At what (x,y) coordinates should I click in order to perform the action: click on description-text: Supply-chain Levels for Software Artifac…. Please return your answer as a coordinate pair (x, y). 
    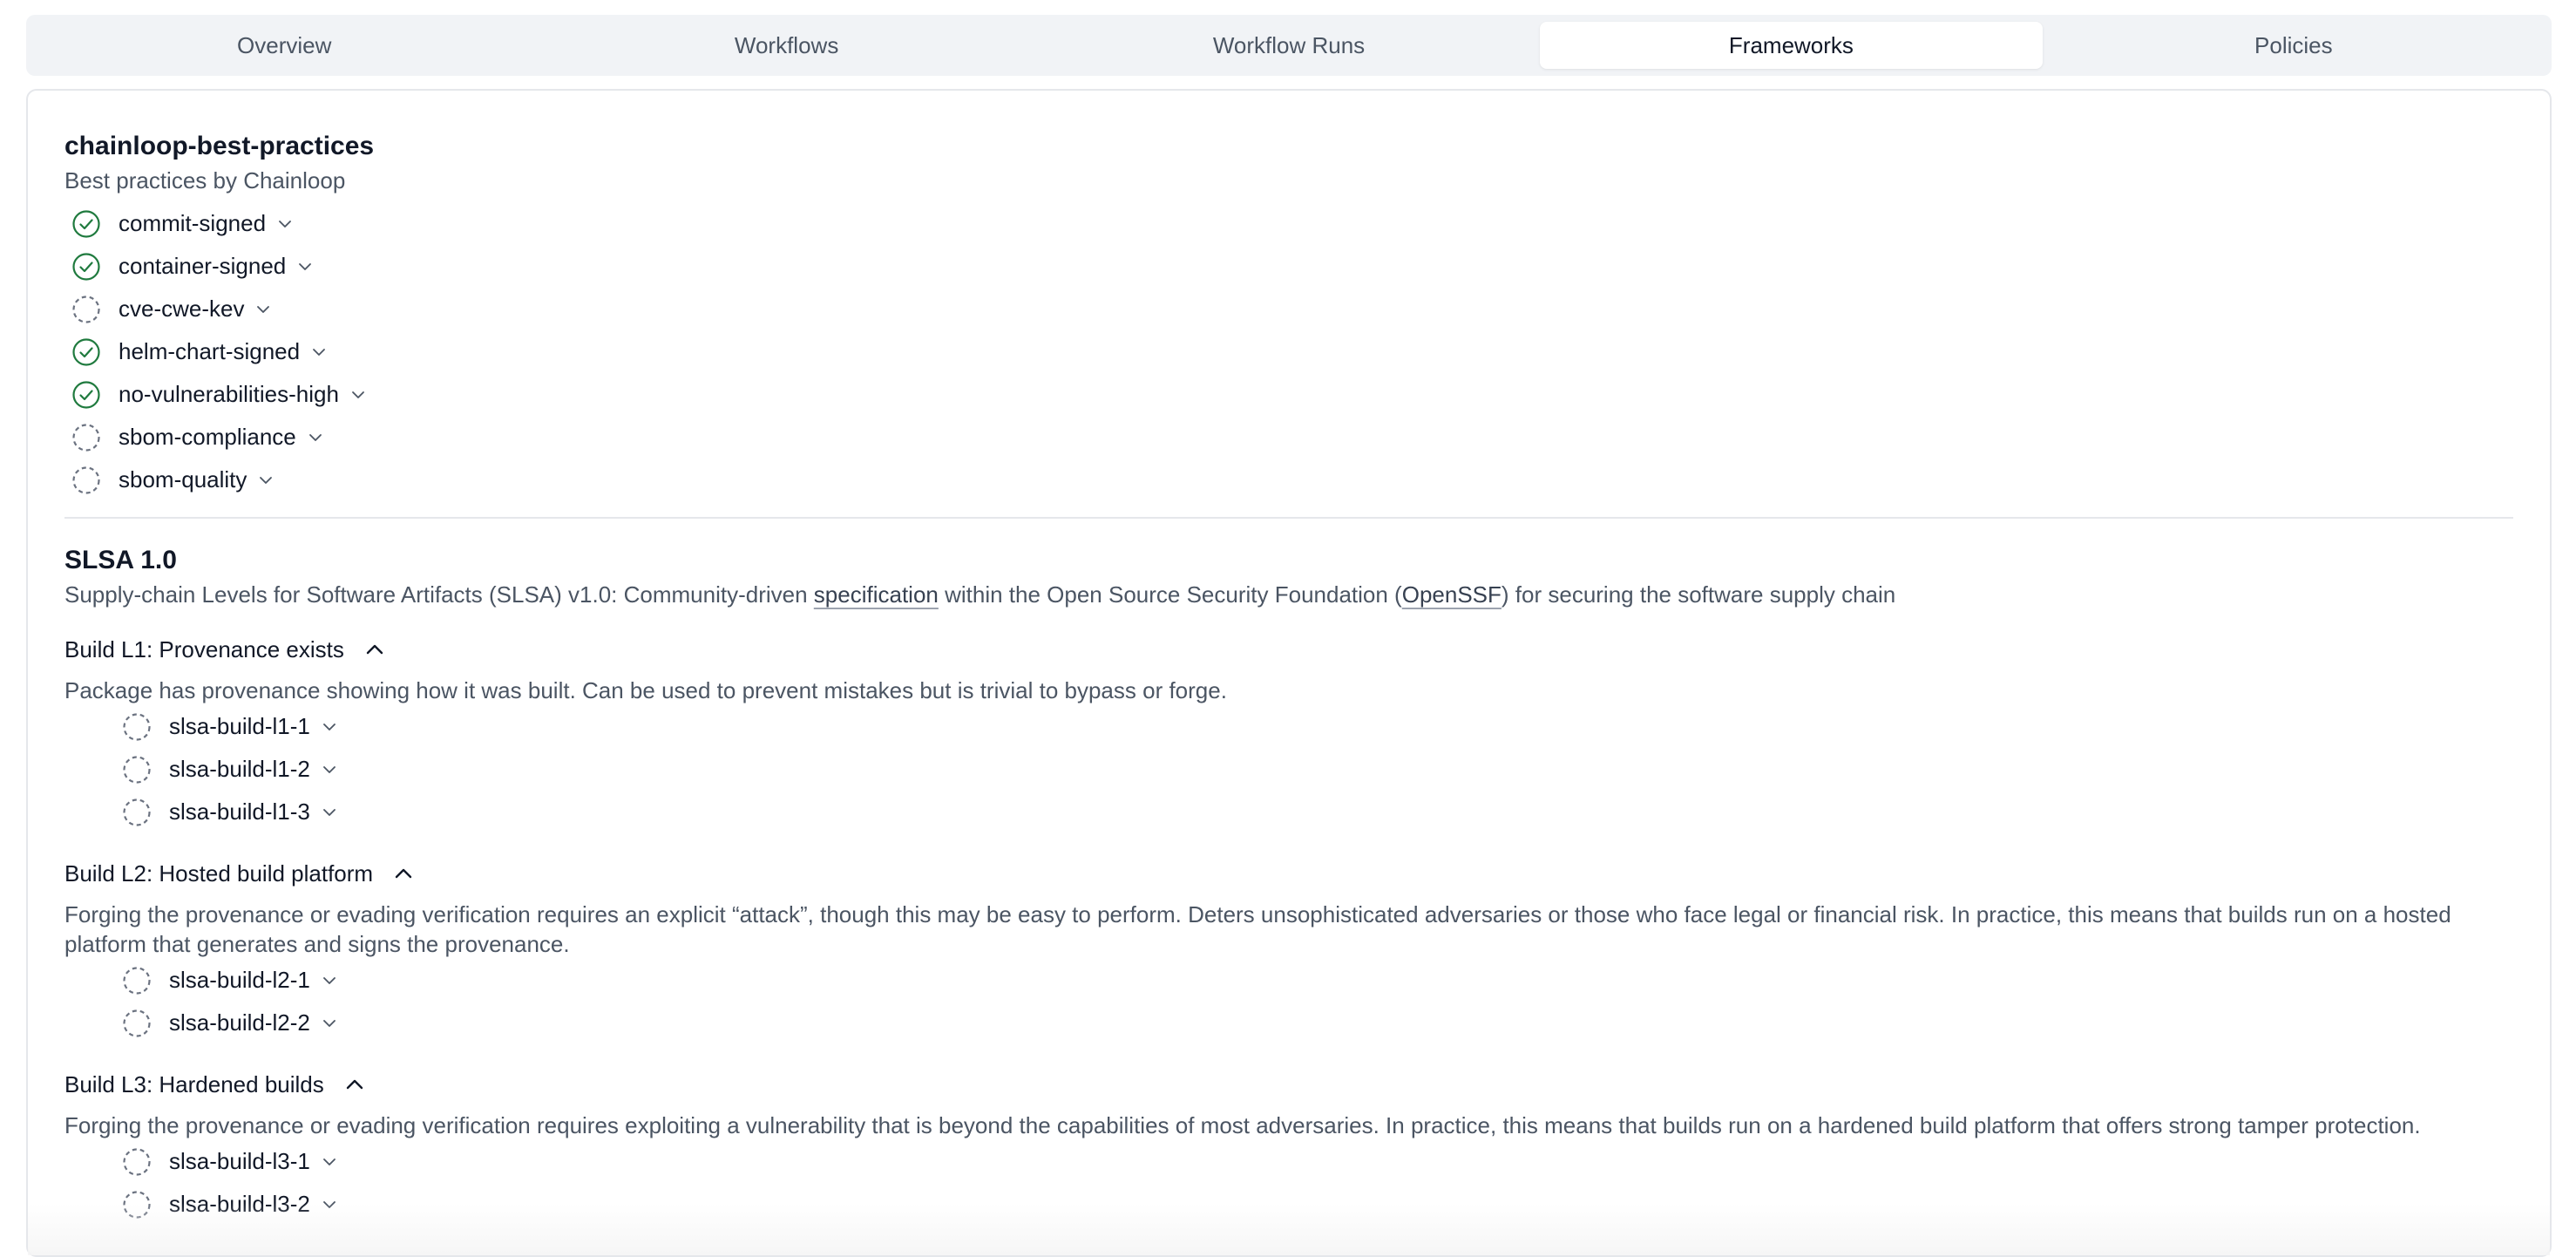
    Looking at the image, I should click on (439, 594).